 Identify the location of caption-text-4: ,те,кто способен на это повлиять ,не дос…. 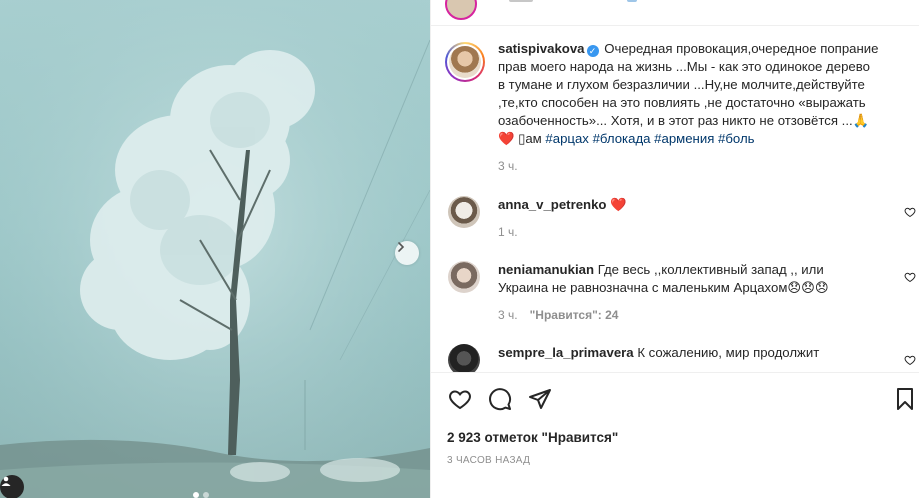
(682, 102).